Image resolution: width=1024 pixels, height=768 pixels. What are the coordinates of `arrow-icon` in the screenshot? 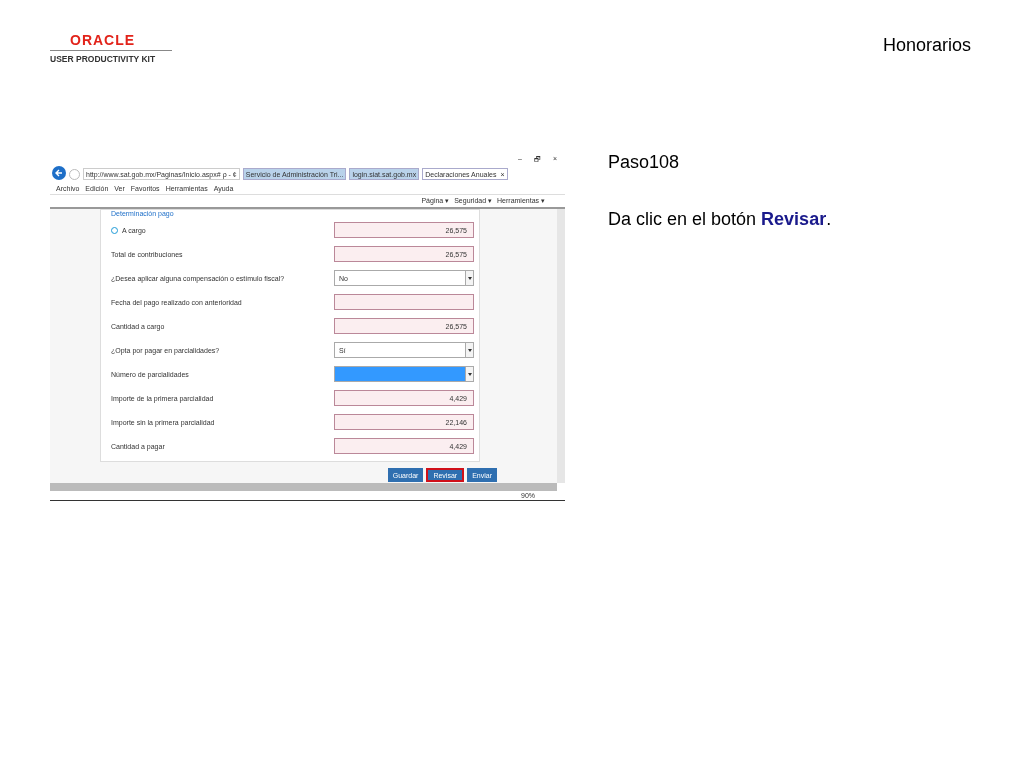 It's located at (59, 173).